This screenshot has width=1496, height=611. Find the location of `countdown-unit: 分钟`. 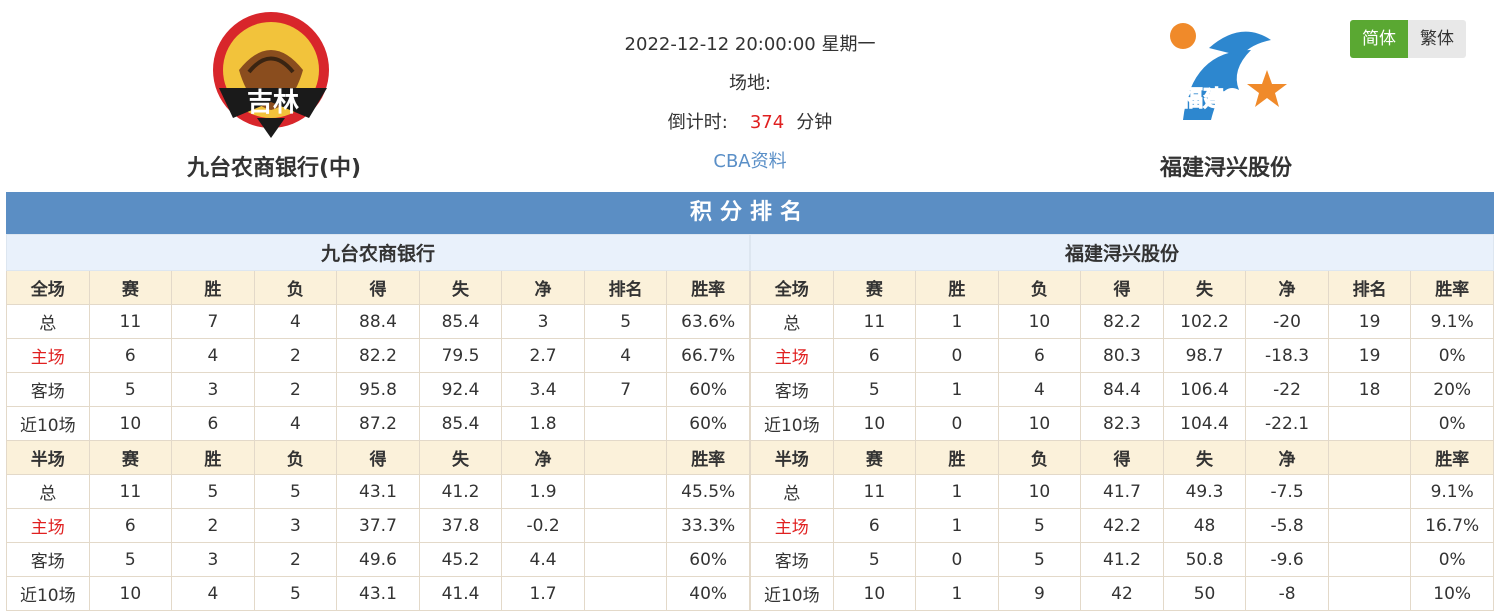

countdown-unit: 分钟 is located at coordinates (814, 122).